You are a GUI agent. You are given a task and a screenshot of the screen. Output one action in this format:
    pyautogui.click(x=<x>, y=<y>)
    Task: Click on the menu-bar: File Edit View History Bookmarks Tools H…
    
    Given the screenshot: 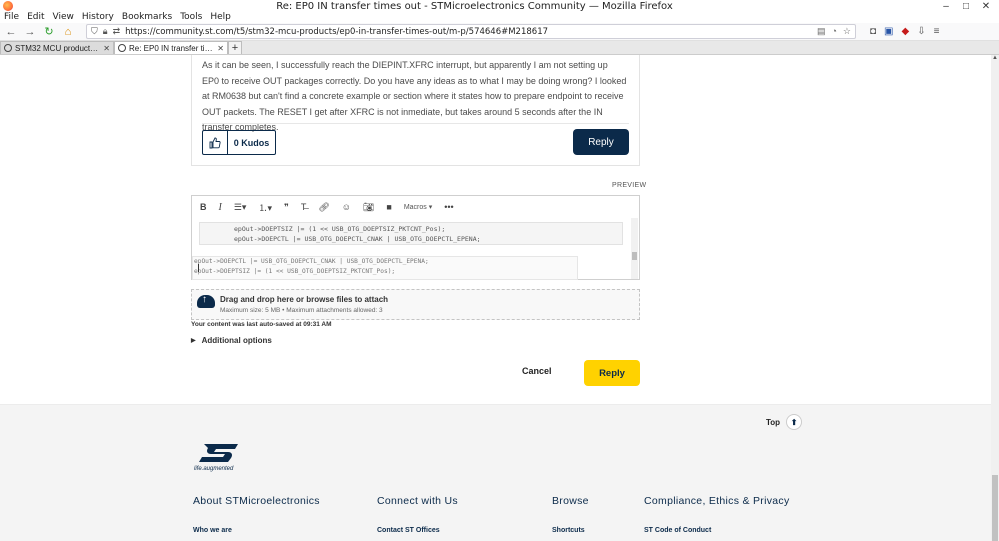 What is the action you would take?
    pyautogui.click(x=499, y=17)
    